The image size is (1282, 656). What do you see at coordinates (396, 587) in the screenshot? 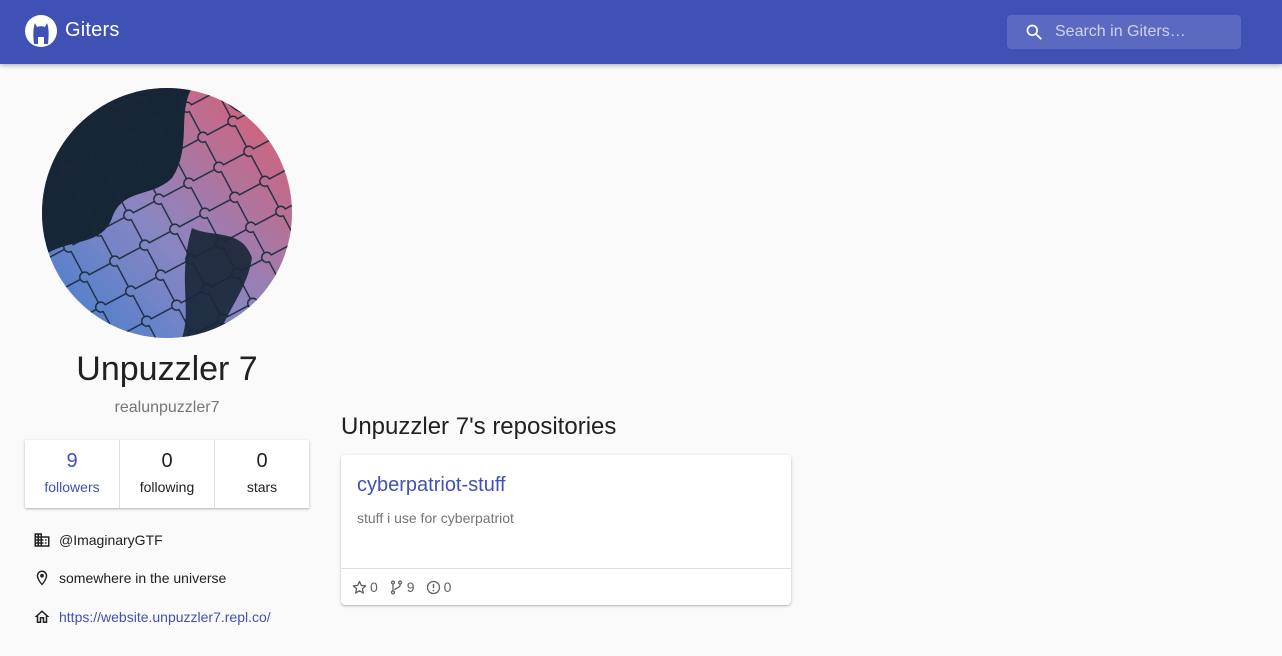
I see `fork-icon` at bounding box center [396, 587].